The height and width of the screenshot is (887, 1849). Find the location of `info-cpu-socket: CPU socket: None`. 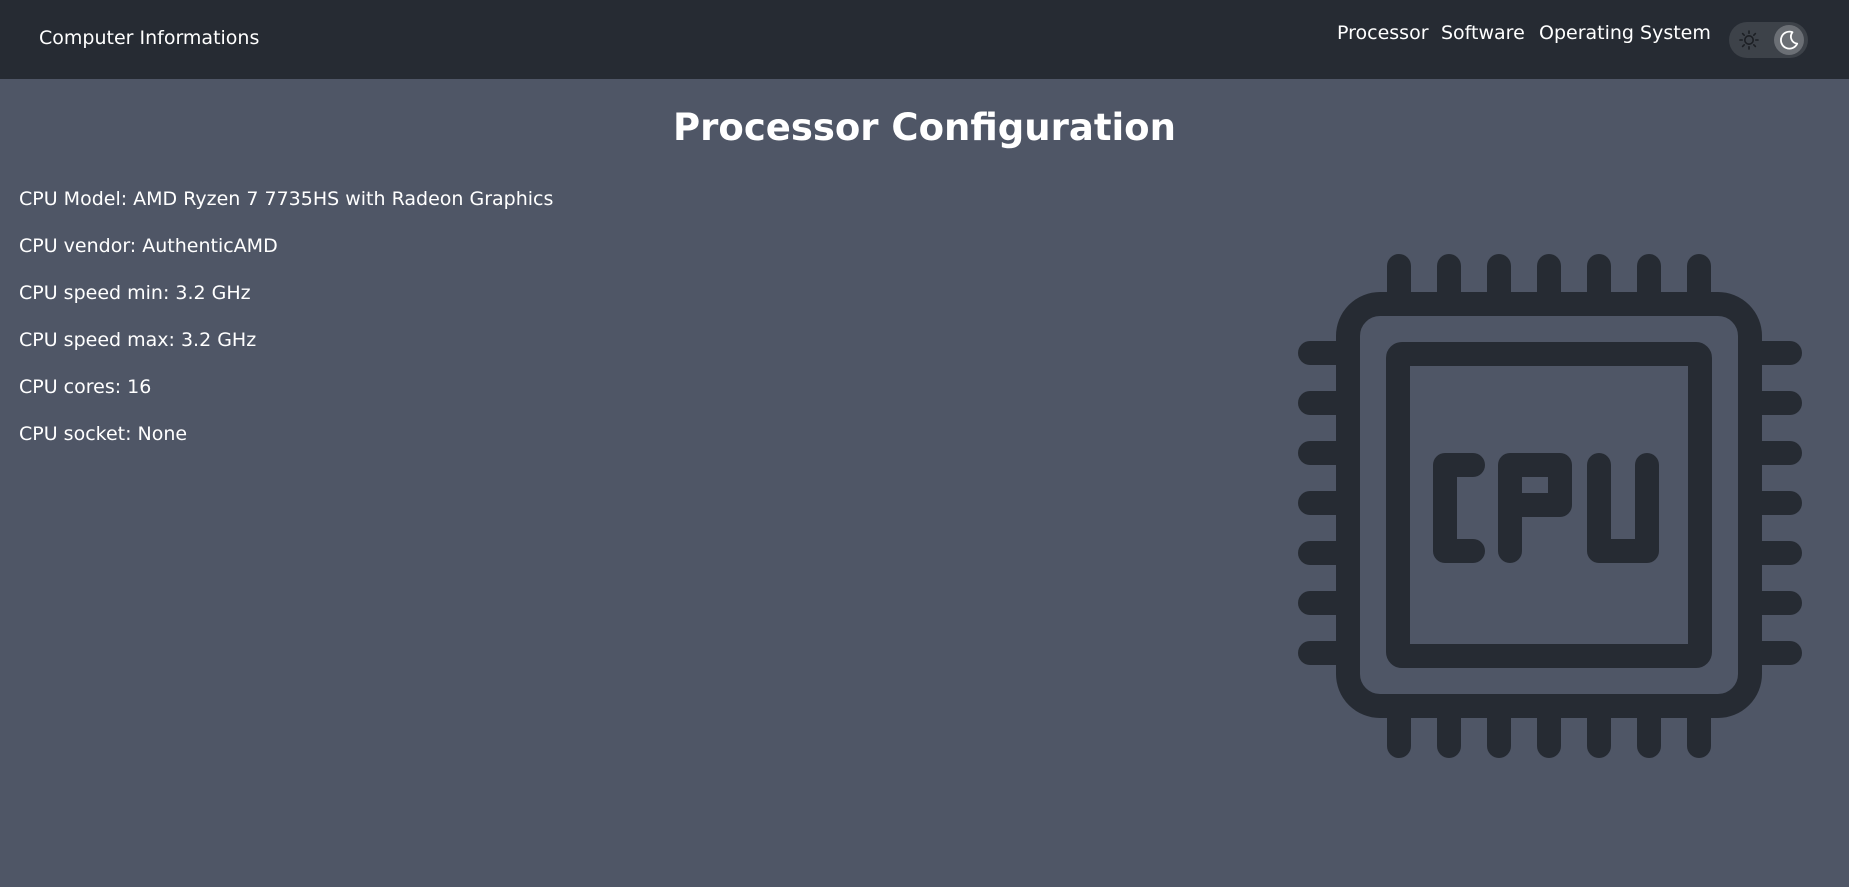

info-cpu-socket: CPU socket: None is located at coordinates (103, 434).